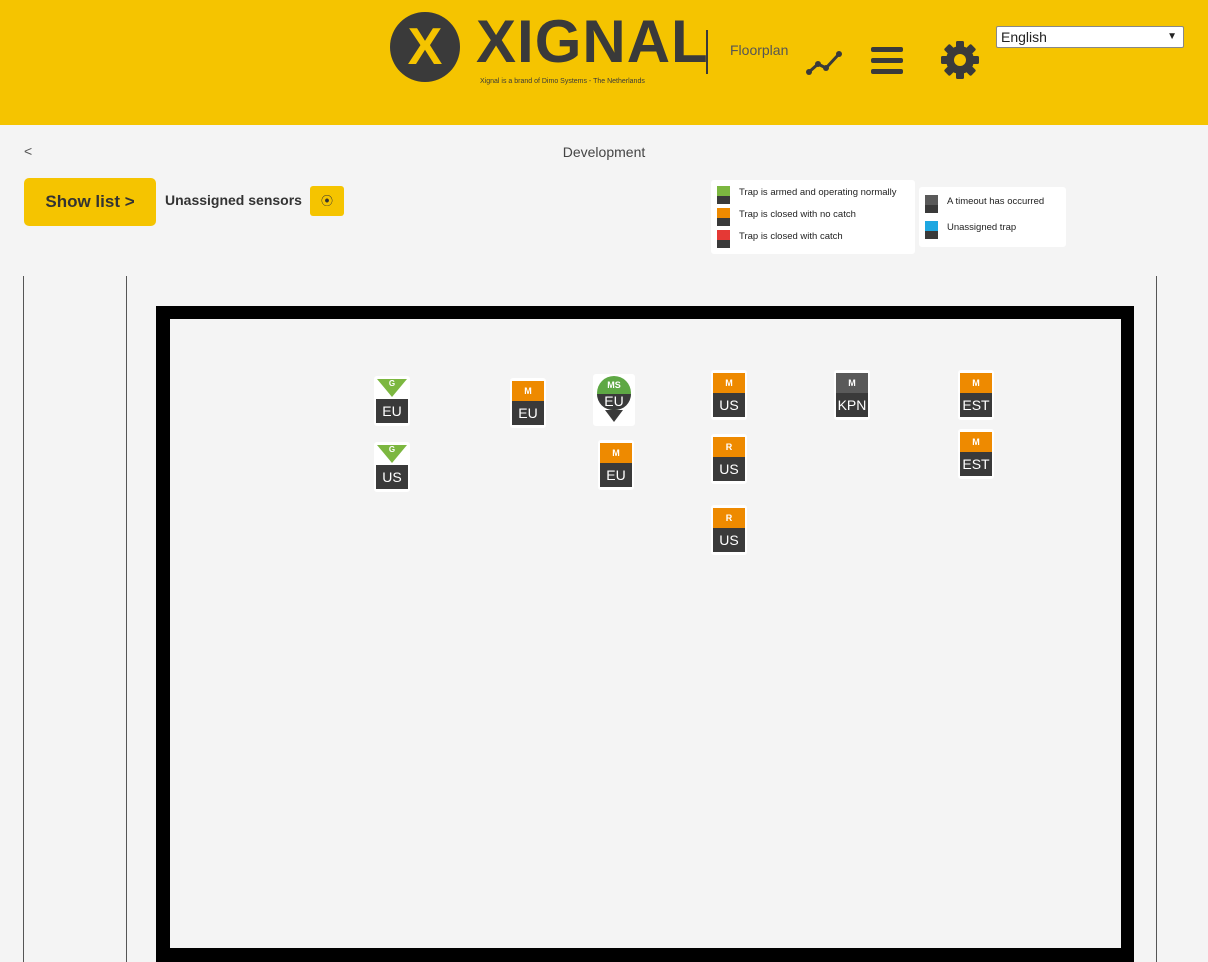  Describe the element at coordinates (707, 52) in the screenshot. I see `header-divider` at that location.